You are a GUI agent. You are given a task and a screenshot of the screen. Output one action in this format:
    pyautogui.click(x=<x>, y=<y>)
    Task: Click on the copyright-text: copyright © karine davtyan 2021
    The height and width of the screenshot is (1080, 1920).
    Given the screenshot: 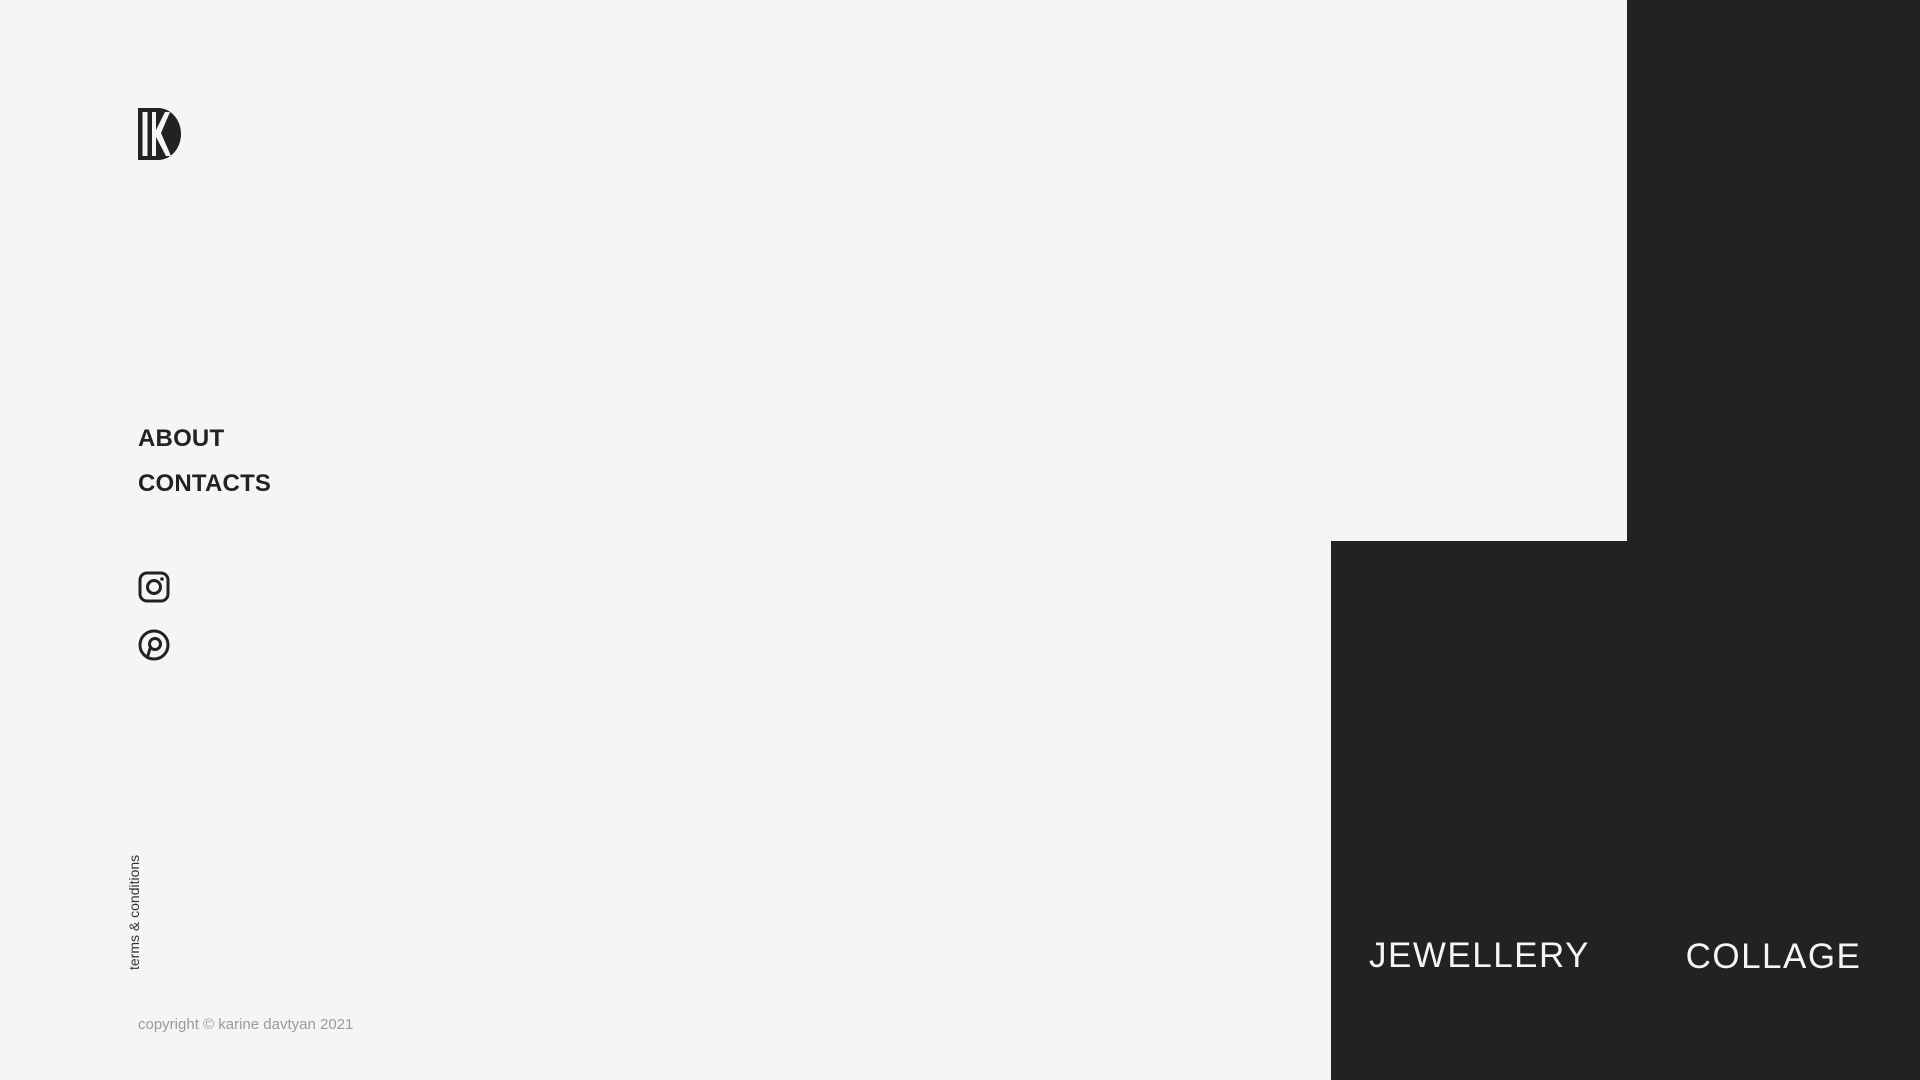 What is the action you would take?
    pyautogui.click(x=246, y=1024)
    